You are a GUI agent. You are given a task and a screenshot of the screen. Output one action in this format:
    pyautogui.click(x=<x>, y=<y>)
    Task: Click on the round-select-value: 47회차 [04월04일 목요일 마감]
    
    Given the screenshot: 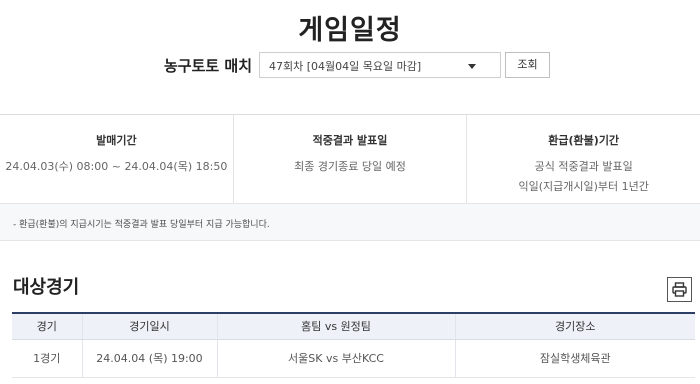 What is the action you would take?
    pyautogui.click(x=345, y=66)
    